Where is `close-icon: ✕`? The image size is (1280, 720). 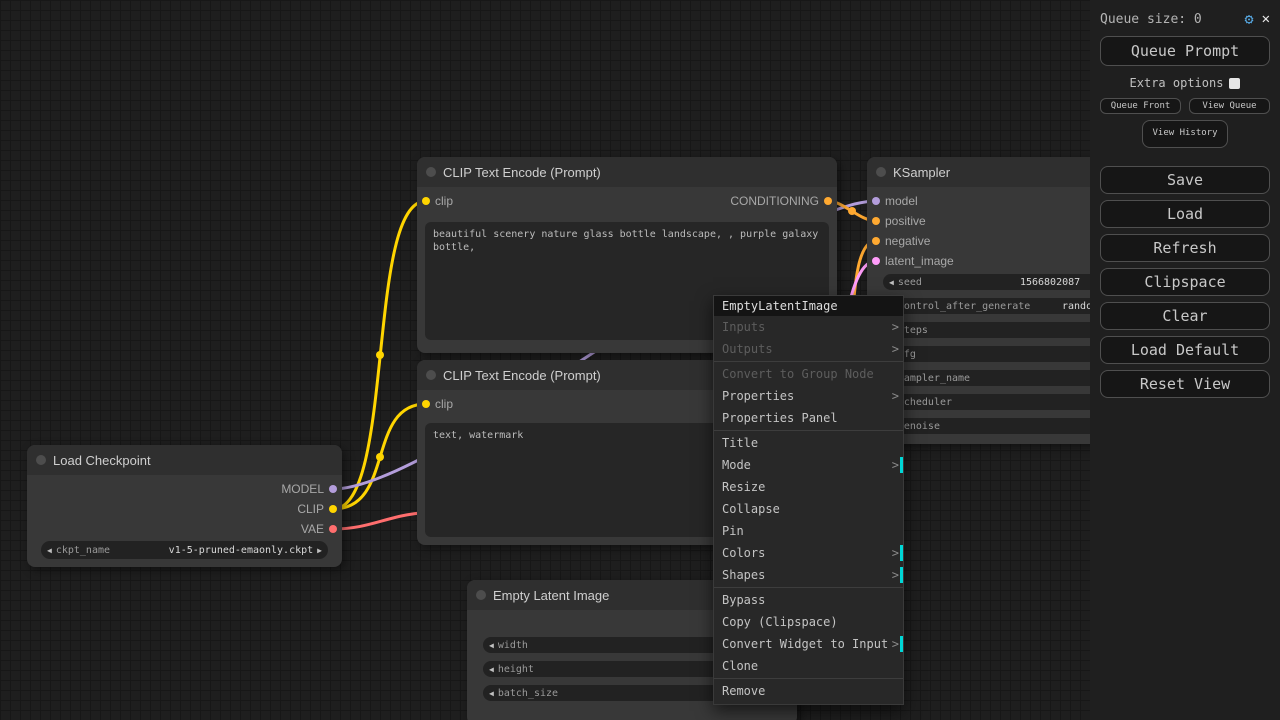
close-icon: ✕ is located at coordinates (1266, 19).